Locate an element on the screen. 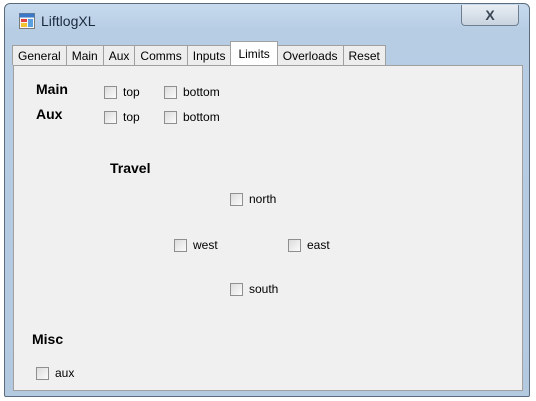  travel-east-checkbox: east is located at coordinates (309, 245).